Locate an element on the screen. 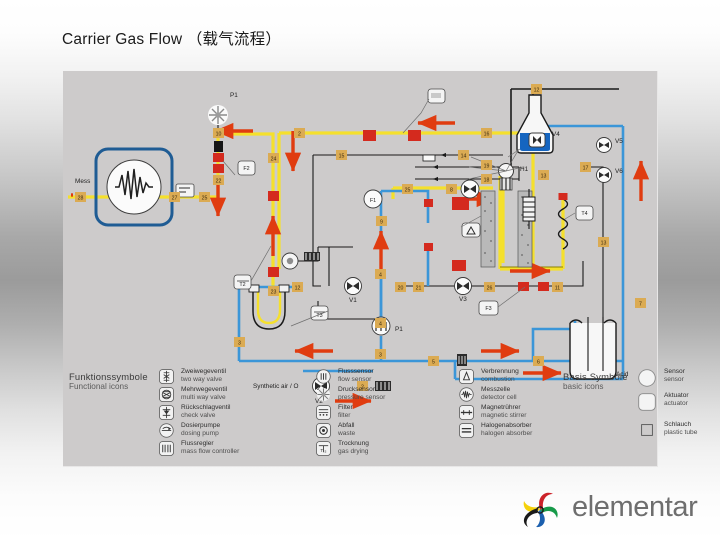 The height and width of the screenshot is (540, 720). svg-text: H1 is located at coordinates (524, 169).